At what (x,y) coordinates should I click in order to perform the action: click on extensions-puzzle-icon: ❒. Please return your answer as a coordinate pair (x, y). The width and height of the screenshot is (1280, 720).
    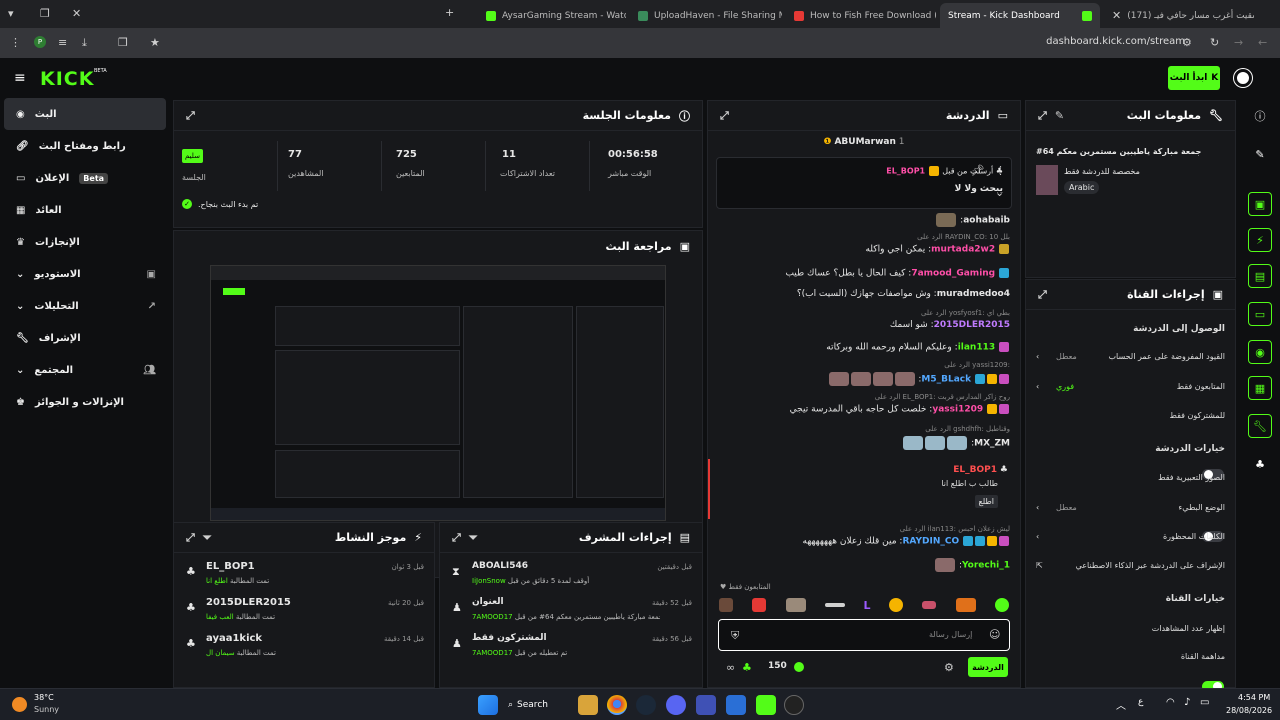
    Looking at the image, I should click on (123, 42).